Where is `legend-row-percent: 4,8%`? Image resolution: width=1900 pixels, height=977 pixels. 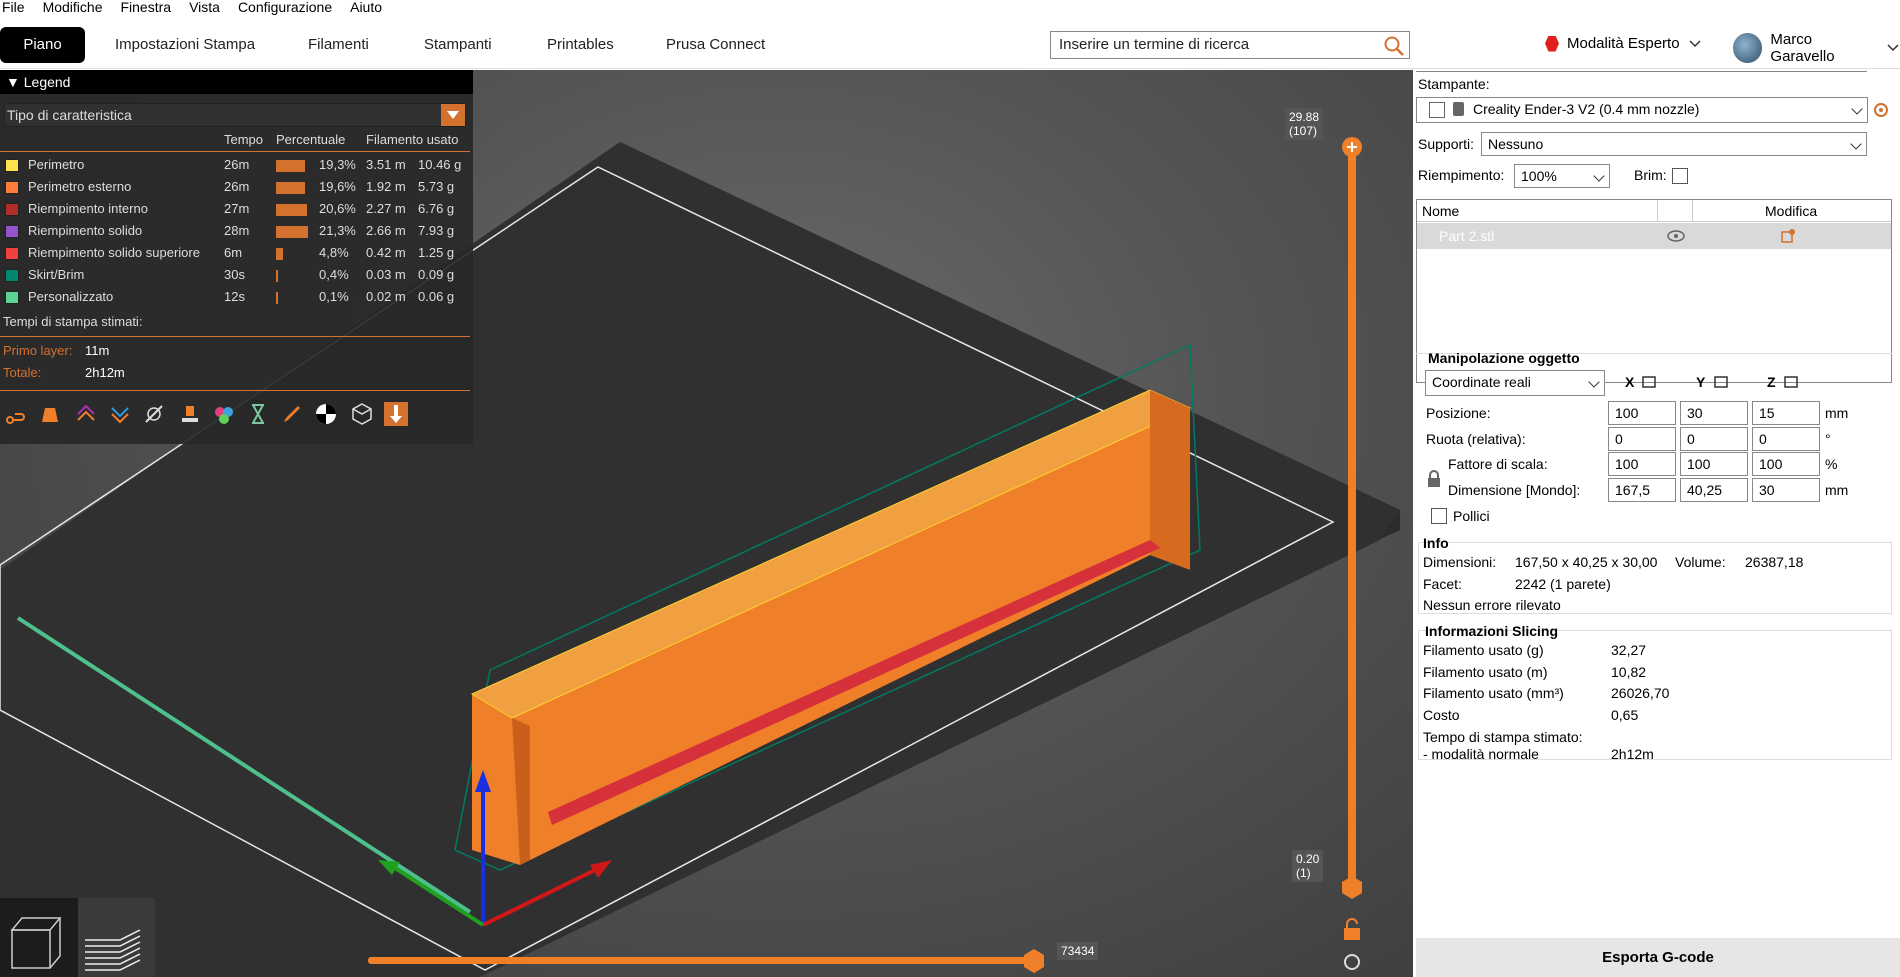 legend-row-percent: 4,8% is located at coordinates (334, 252).